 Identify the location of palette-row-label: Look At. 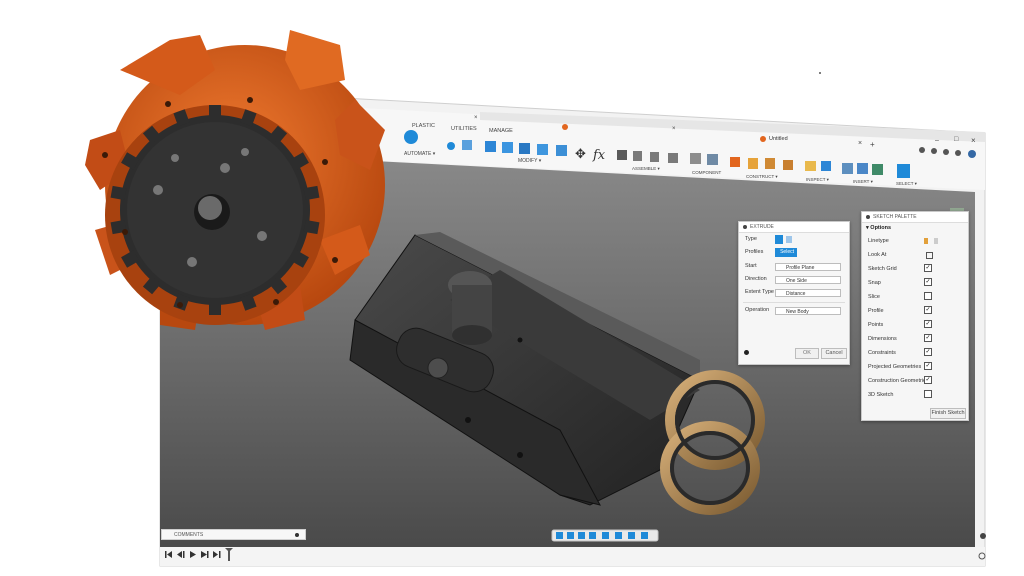
(877, 255).